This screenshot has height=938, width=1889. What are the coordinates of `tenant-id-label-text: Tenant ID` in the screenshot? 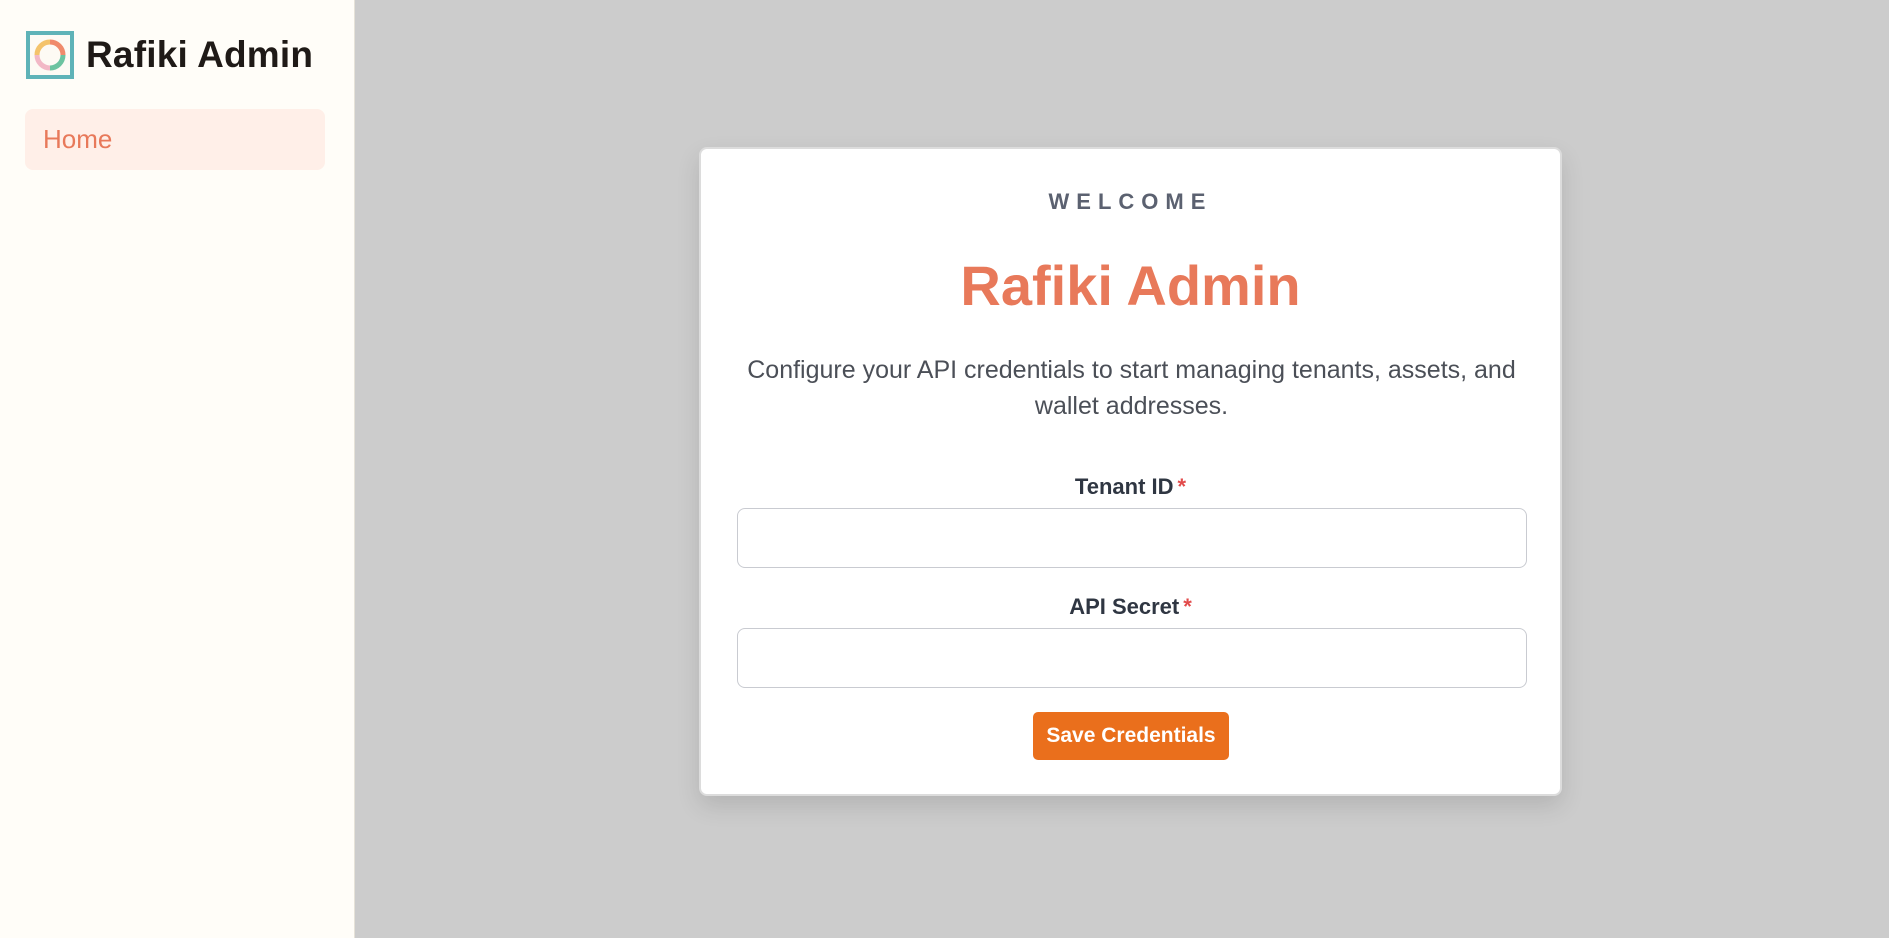 It's located at (1124, 486).